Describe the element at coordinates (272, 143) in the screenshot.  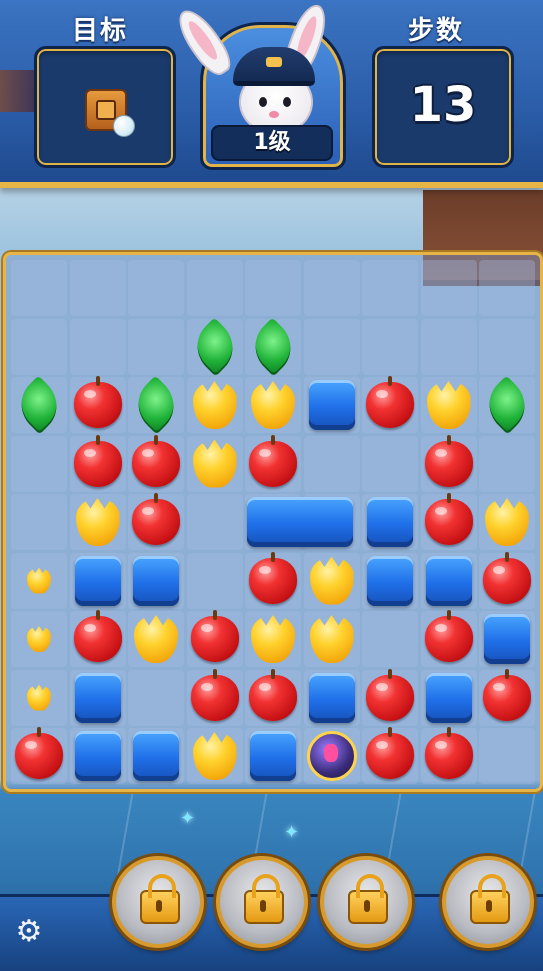
I see `level-badge: 1级` at that location.